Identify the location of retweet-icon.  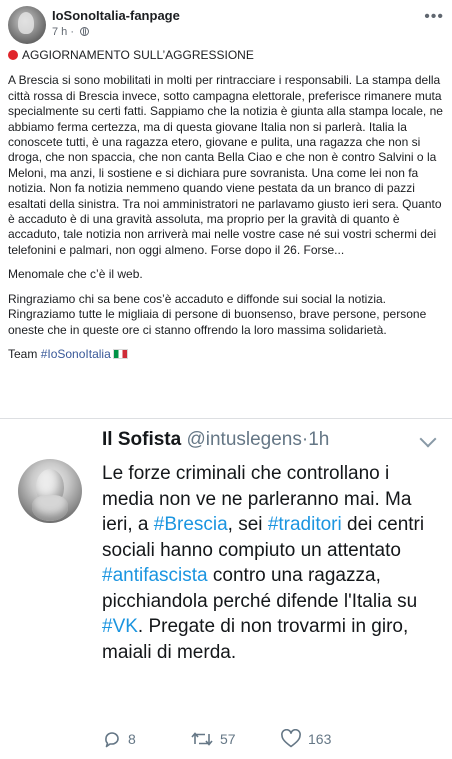
(202, 739).